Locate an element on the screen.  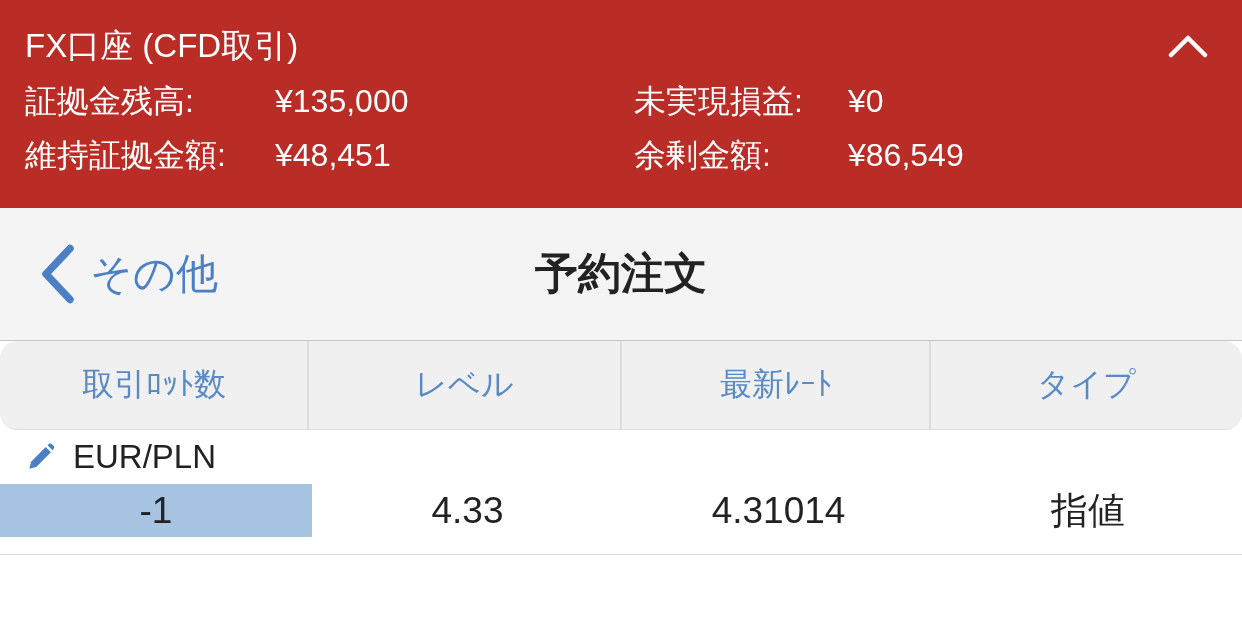
summary-label: 維持証拠金額: is located at coordinates (125, 155).